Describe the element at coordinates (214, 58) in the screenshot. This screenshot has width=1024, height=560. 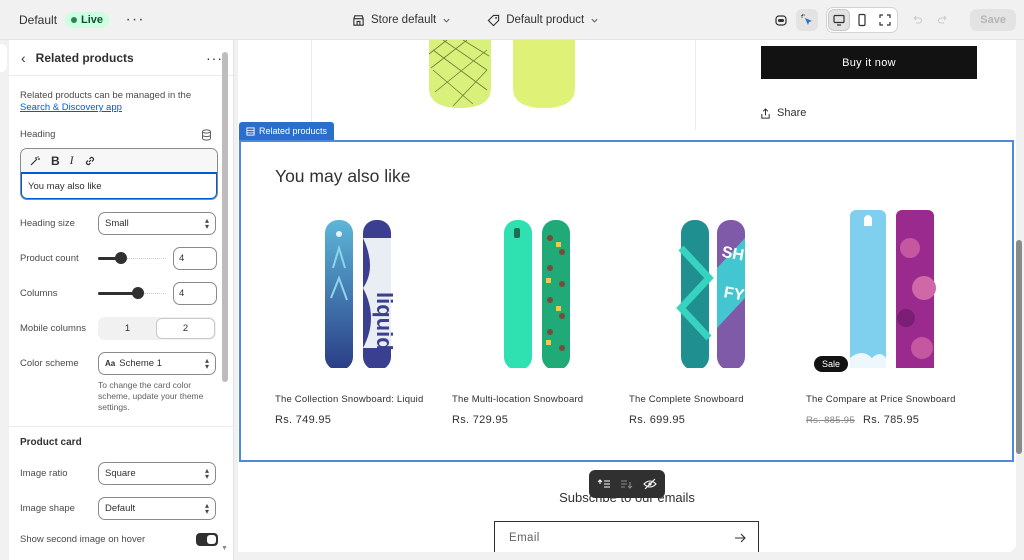
I see `panel-more-button: ···` at that location.